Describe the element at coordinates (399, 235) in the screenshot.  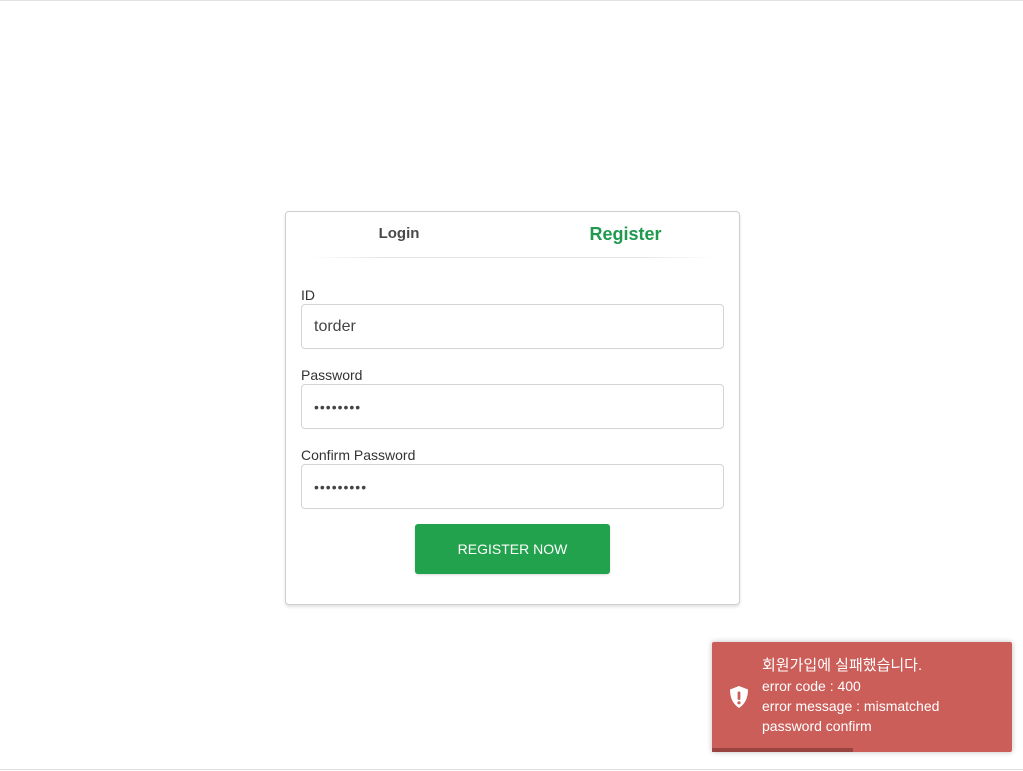
I see `tab-login: Login` at that location.